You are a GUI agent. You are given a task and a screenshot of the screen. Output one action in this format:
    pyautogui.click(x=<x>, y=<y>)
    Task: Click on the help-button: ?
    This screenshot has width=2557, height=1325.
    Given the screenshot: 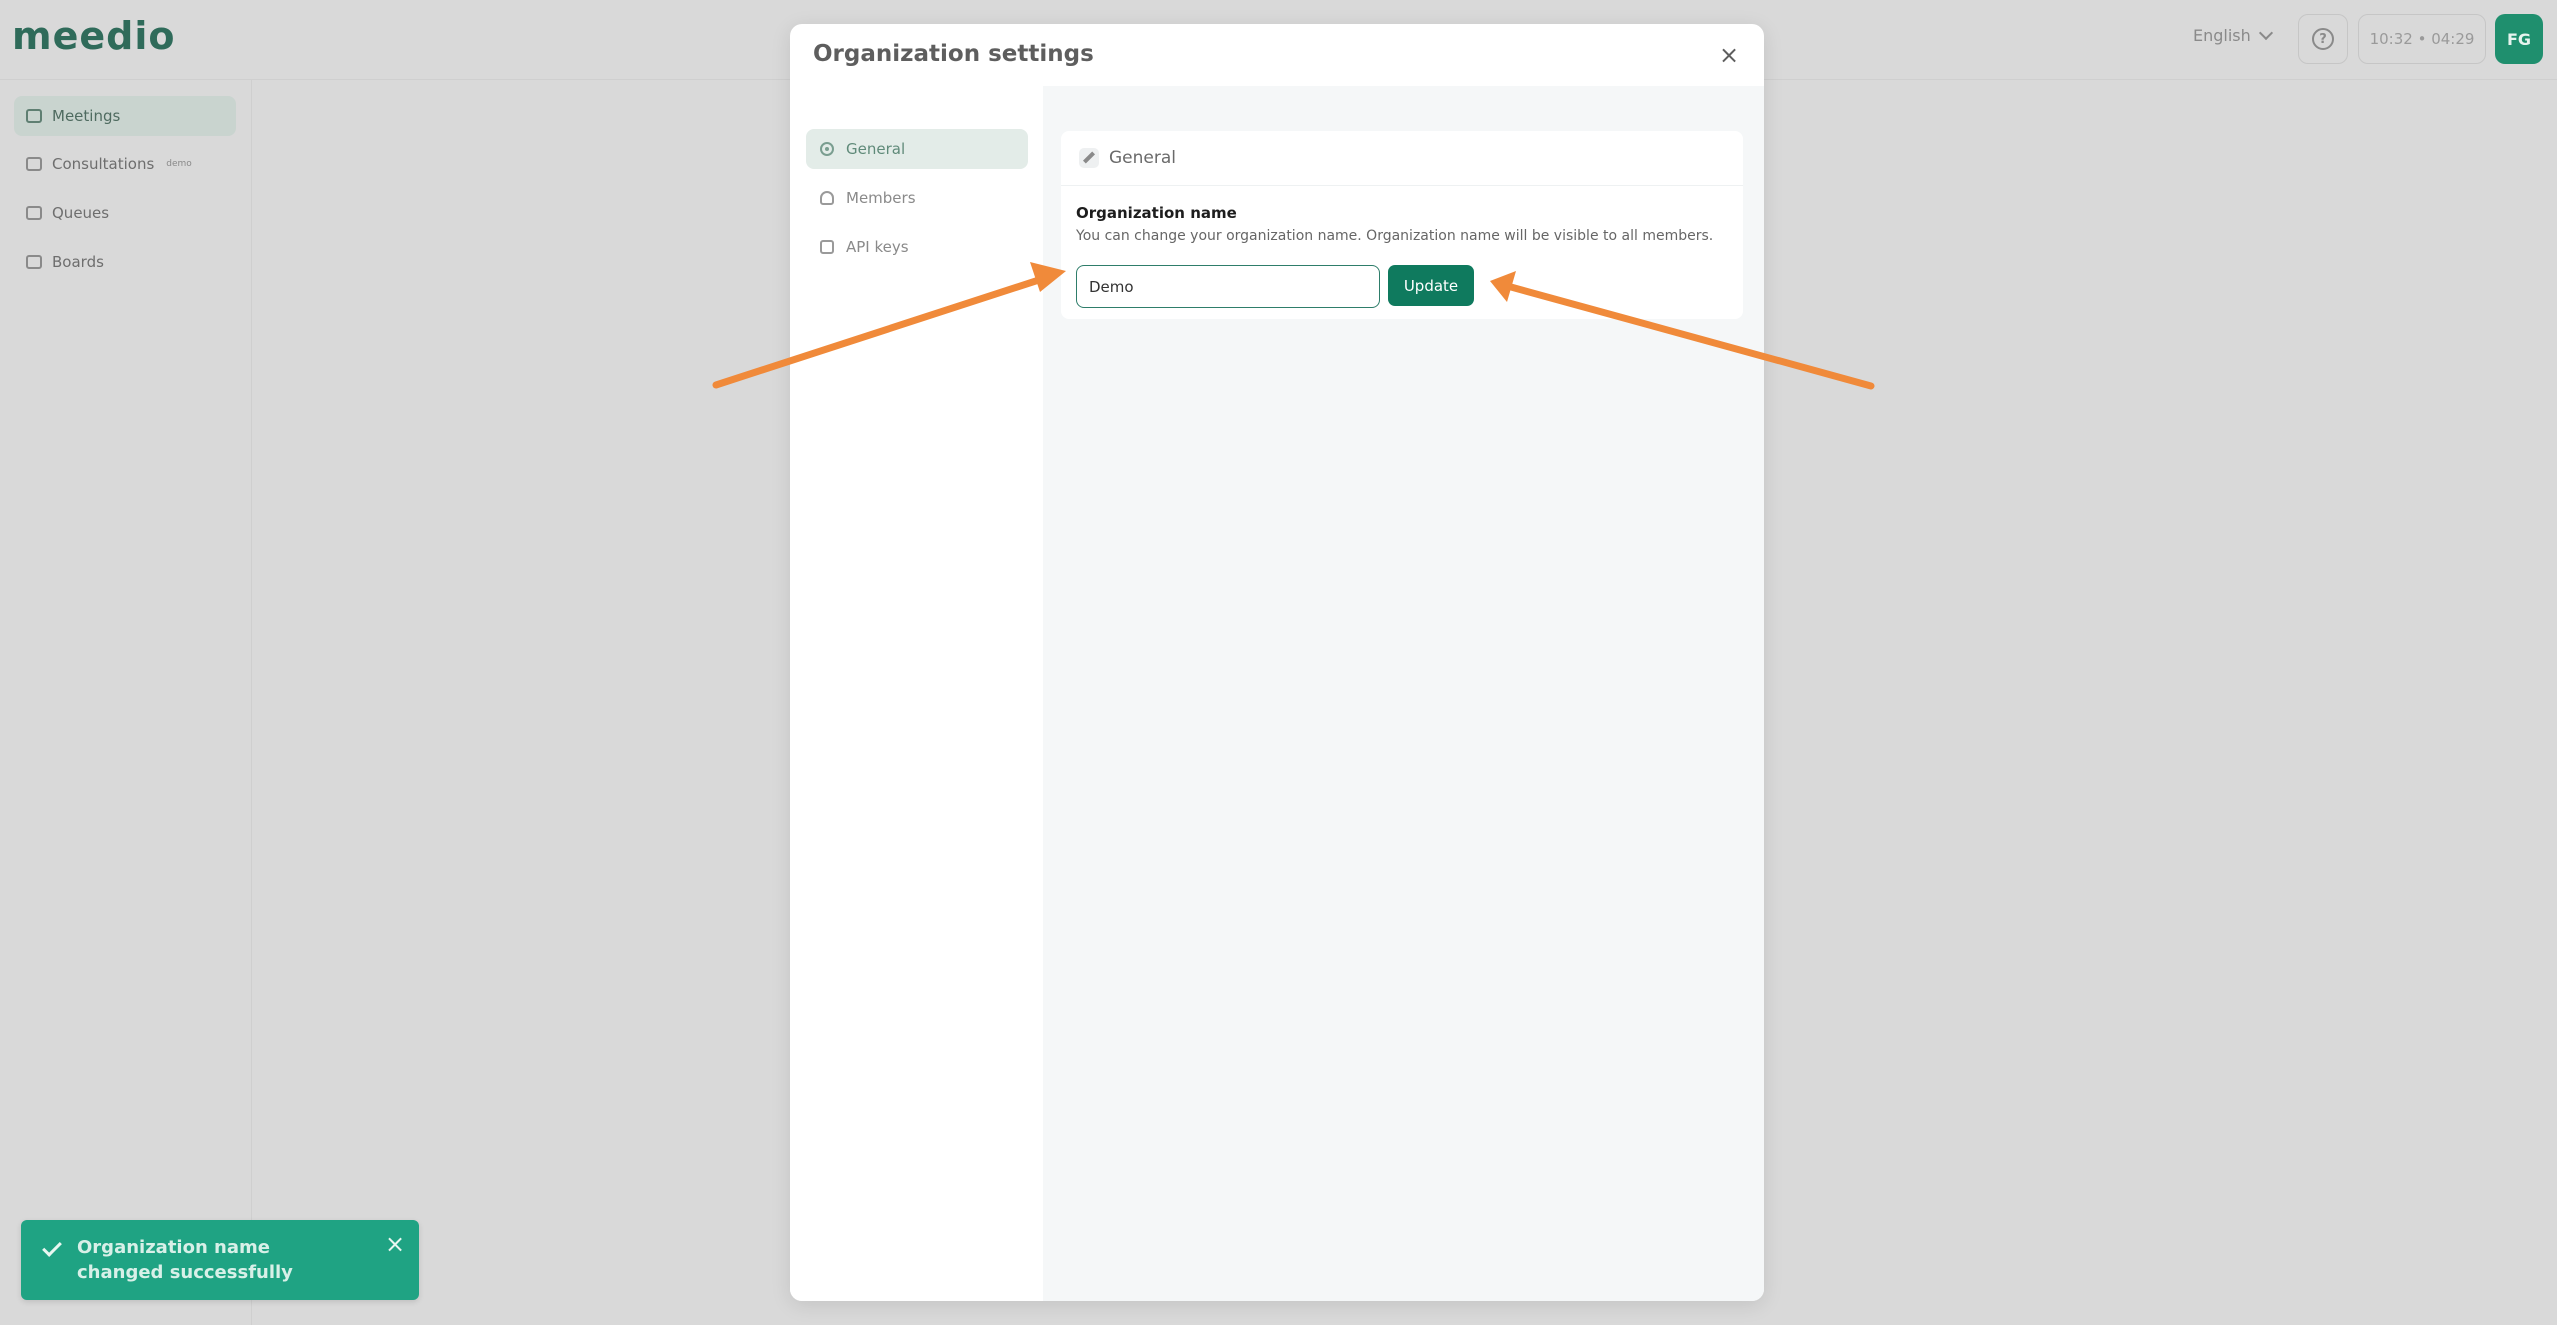 What is the action you would take?
    pyautogui.click(x=2323, y=39)
    